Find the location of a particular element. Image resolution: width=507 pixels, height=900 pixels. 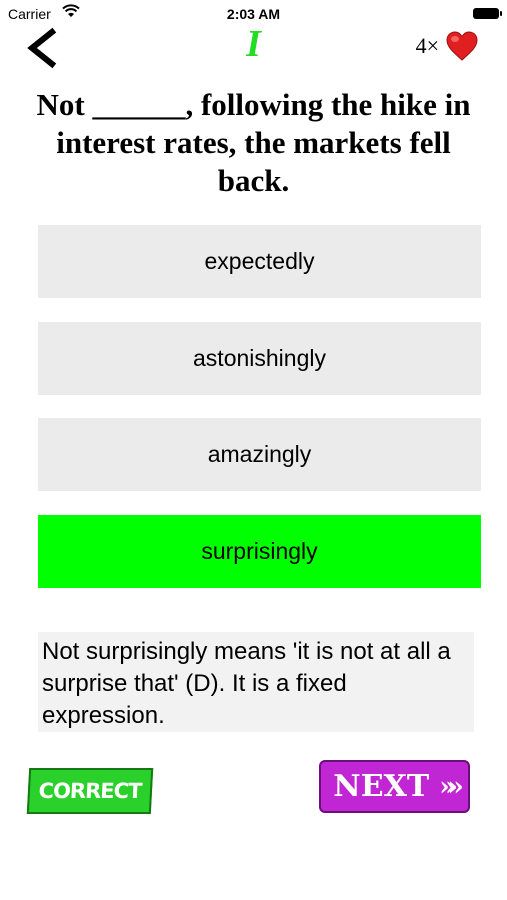

battery-icon is located at coordinates (487, 13).